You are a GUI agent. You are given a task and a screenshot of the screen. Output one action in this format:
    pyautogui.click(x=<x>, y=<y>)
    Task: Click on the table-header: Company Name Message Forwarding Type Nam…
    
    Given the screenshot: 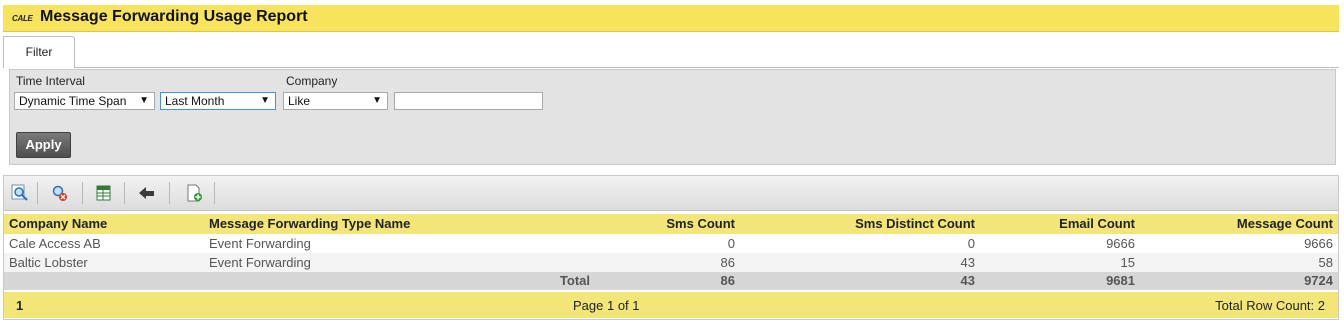 What is the action you would take?
    pyautogui.click(x=671, y=224)
    